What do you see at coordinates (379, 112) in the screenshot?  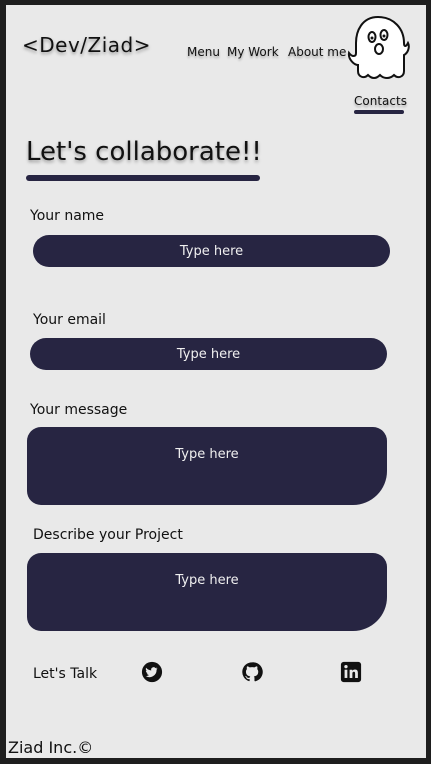 I see `active-nav-indicator` at bounding box center [379, 112].